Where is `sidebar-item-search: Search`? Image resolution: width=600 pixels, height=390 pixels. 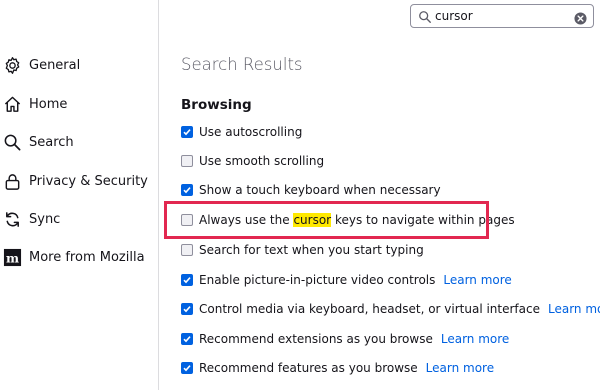
sidebar-item-search: Search is located at coordinates (79, 142).